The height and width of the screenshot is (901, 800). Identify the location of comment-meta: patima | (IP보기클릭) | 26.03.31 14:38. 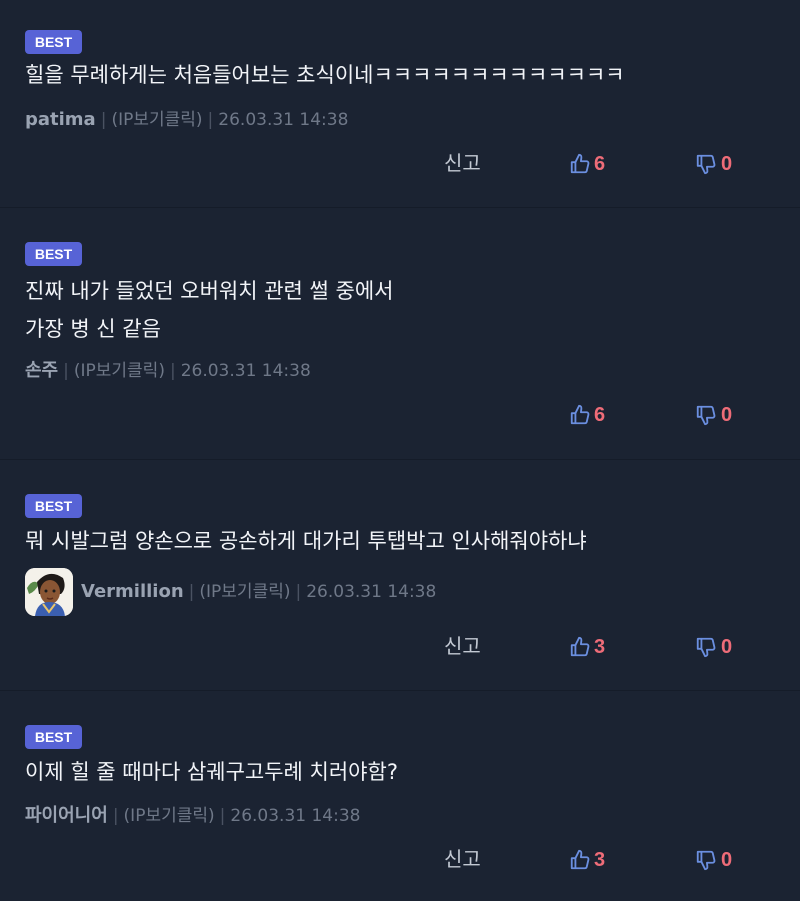
(186, 120).